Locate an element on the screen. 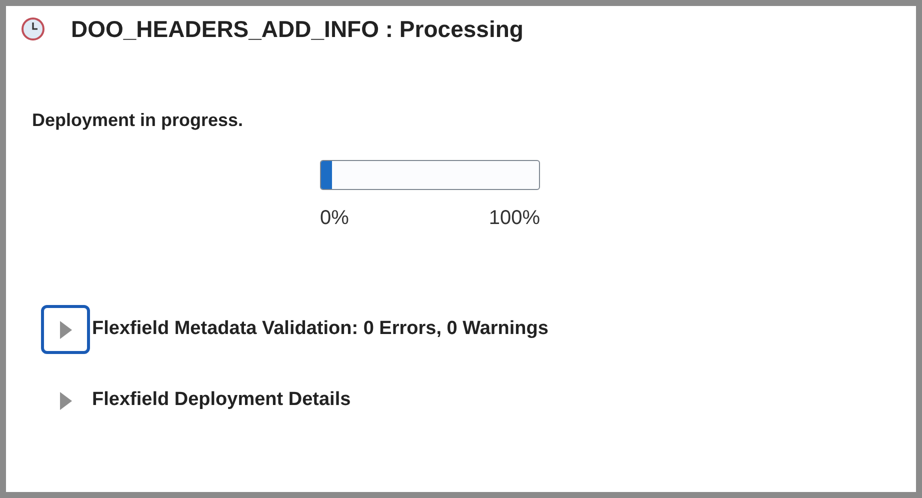  window-title: DOO_HEADERS_ADD_INFO : Processing is located at coordinates (297, 29).